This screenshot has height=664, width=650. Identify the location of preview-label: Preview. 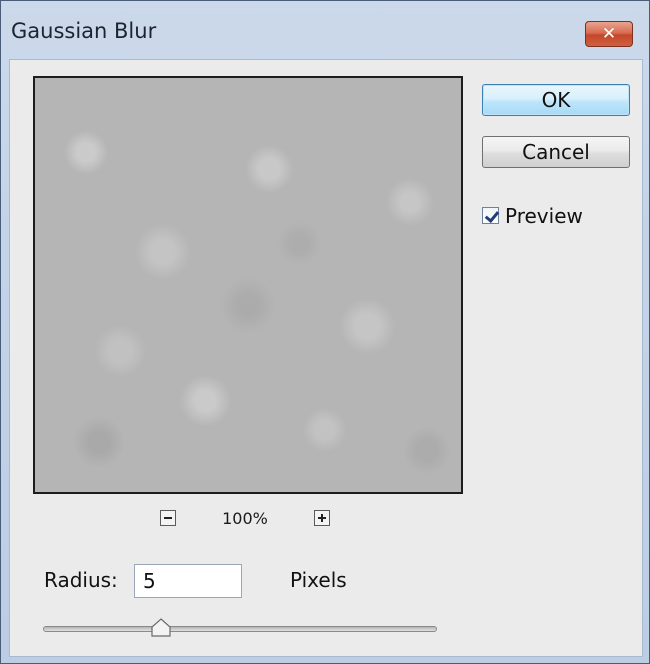
(544, 216).